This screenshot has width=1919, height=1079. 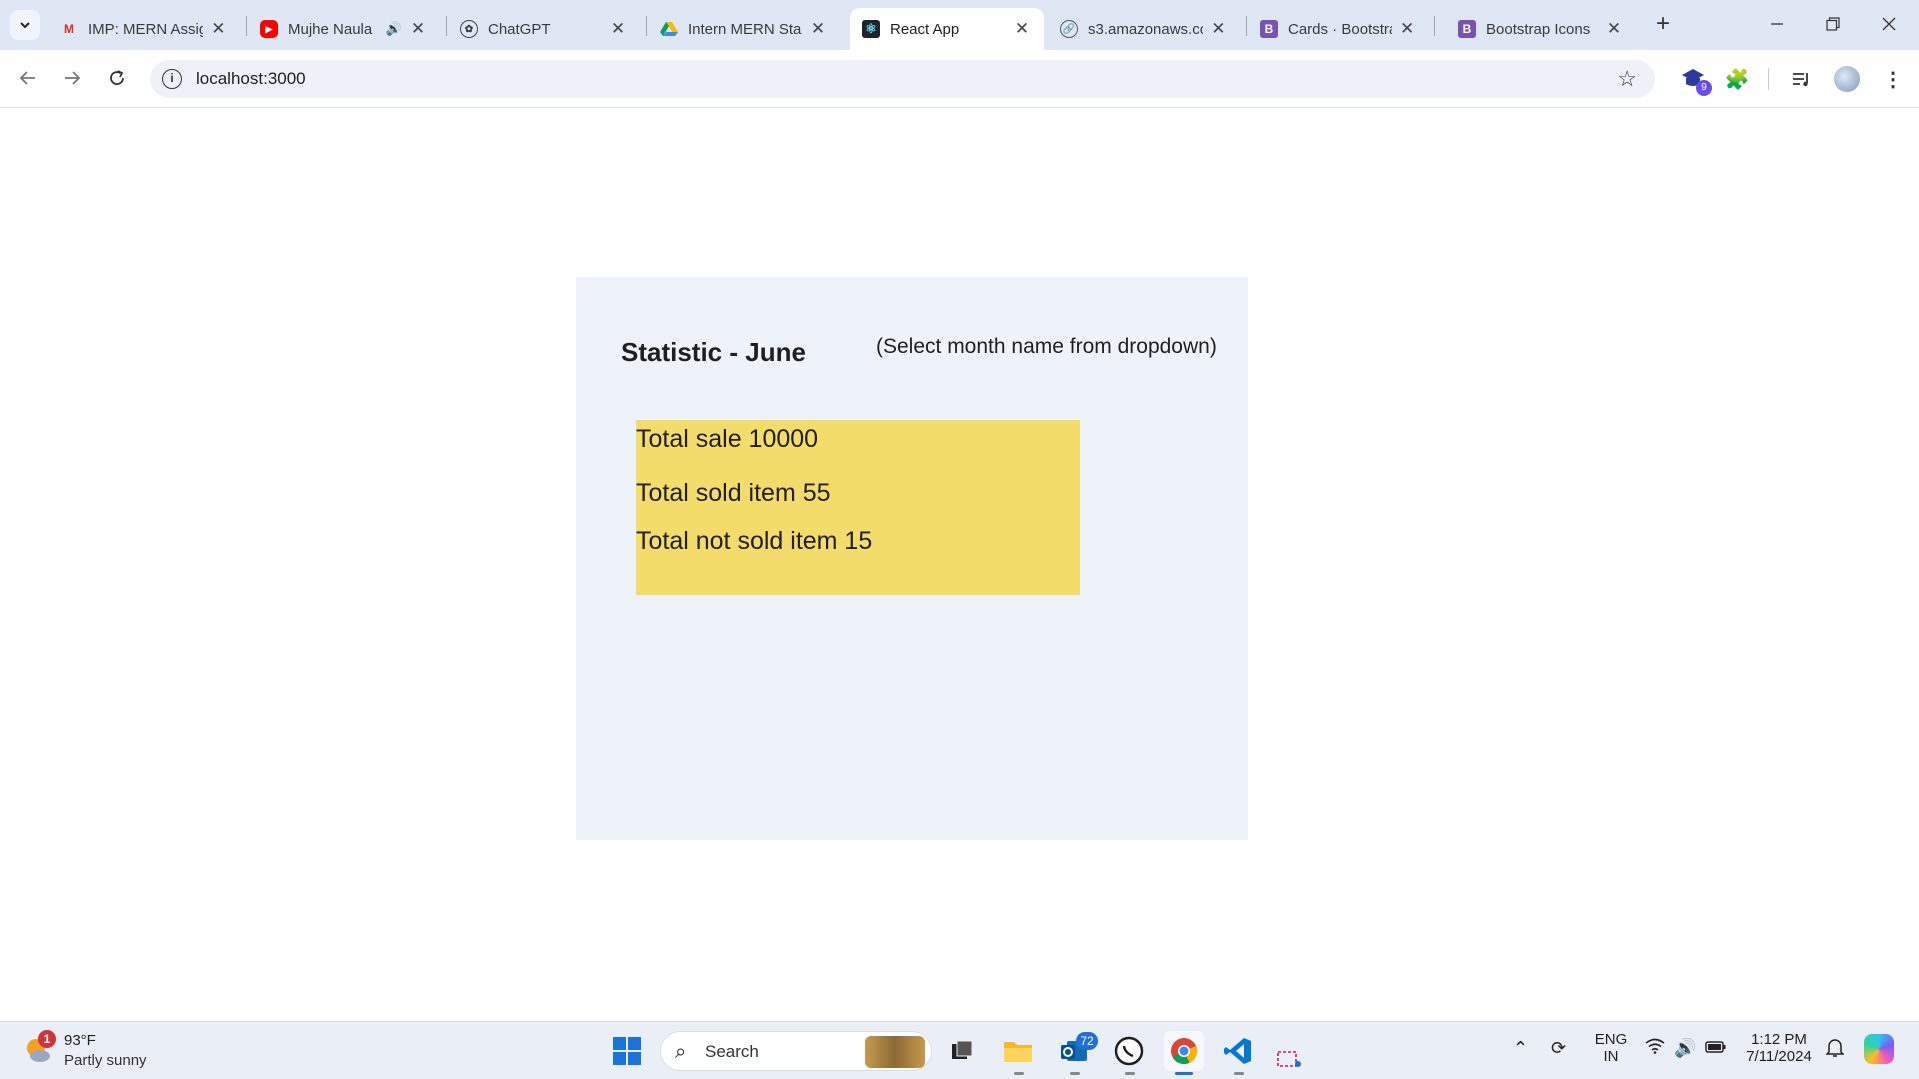 I want to click on reload-button, so click(x=117, y=78).